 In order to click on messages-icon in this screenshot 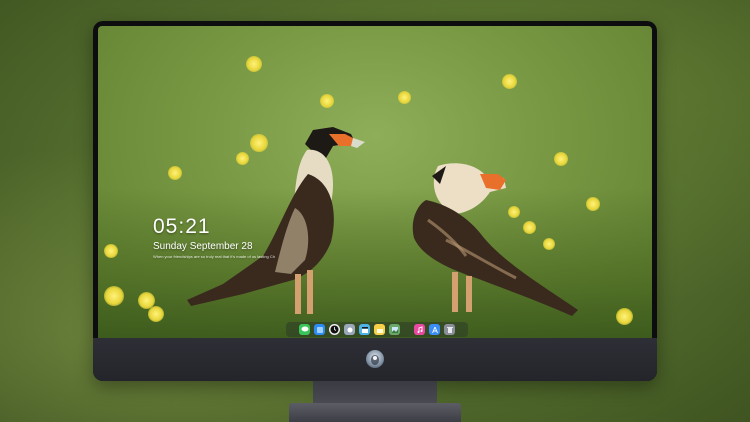, I will do `click(304, 329)`.